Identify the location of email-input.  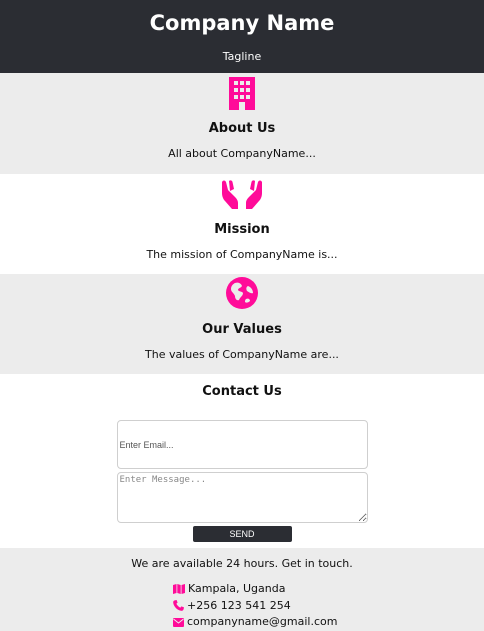
(242, 444).